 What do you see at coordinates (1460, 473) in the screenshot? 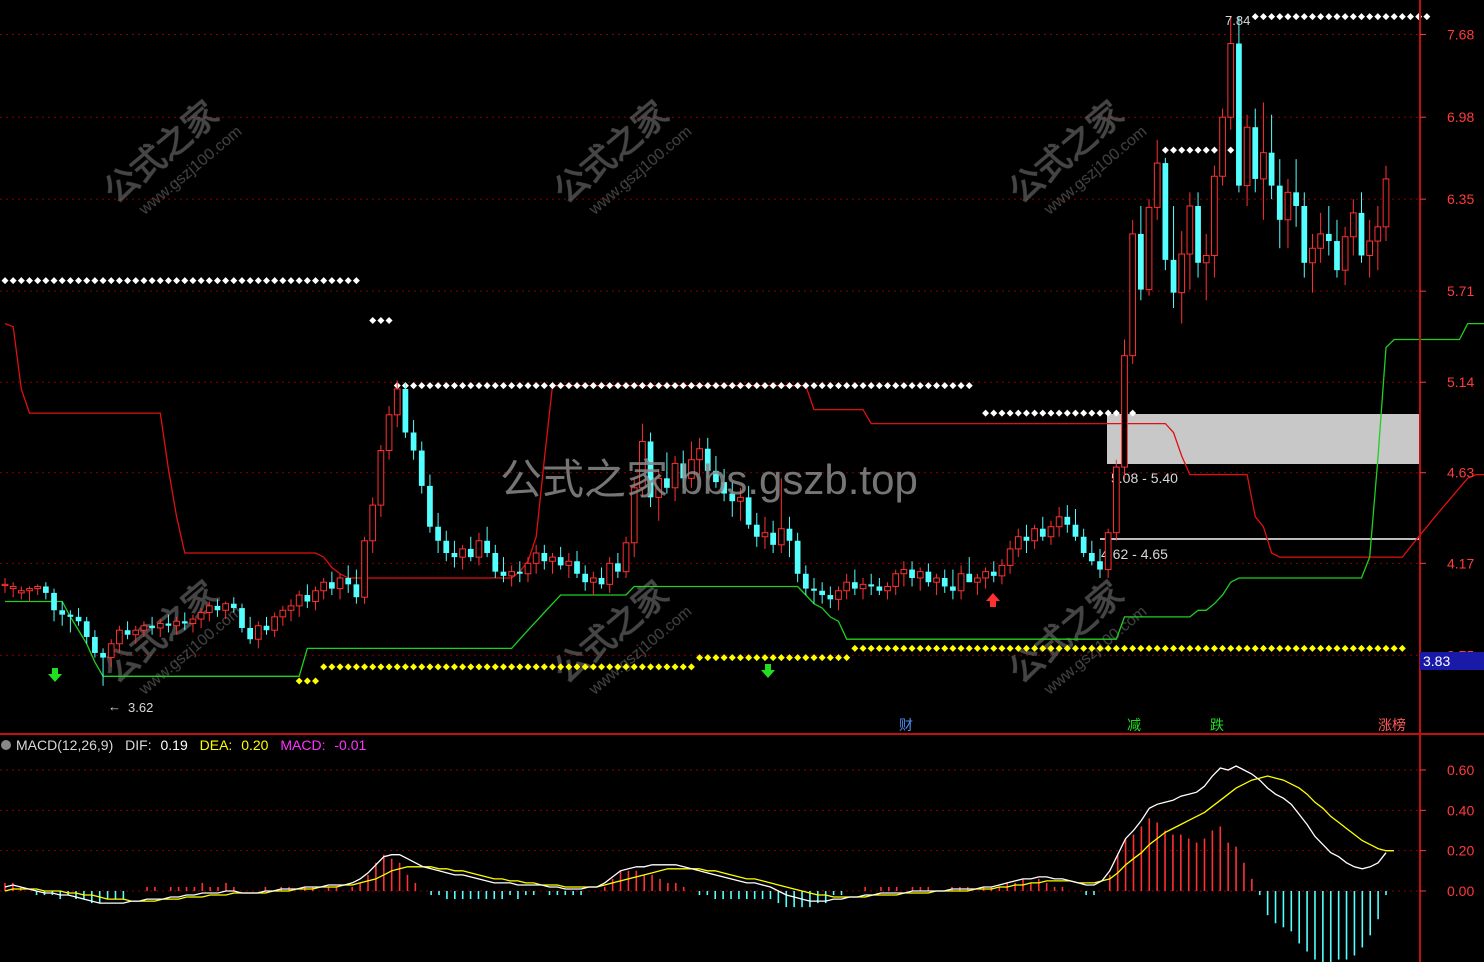
I see `price-tick-label: 4.63` at bounding box center [1460, 473].